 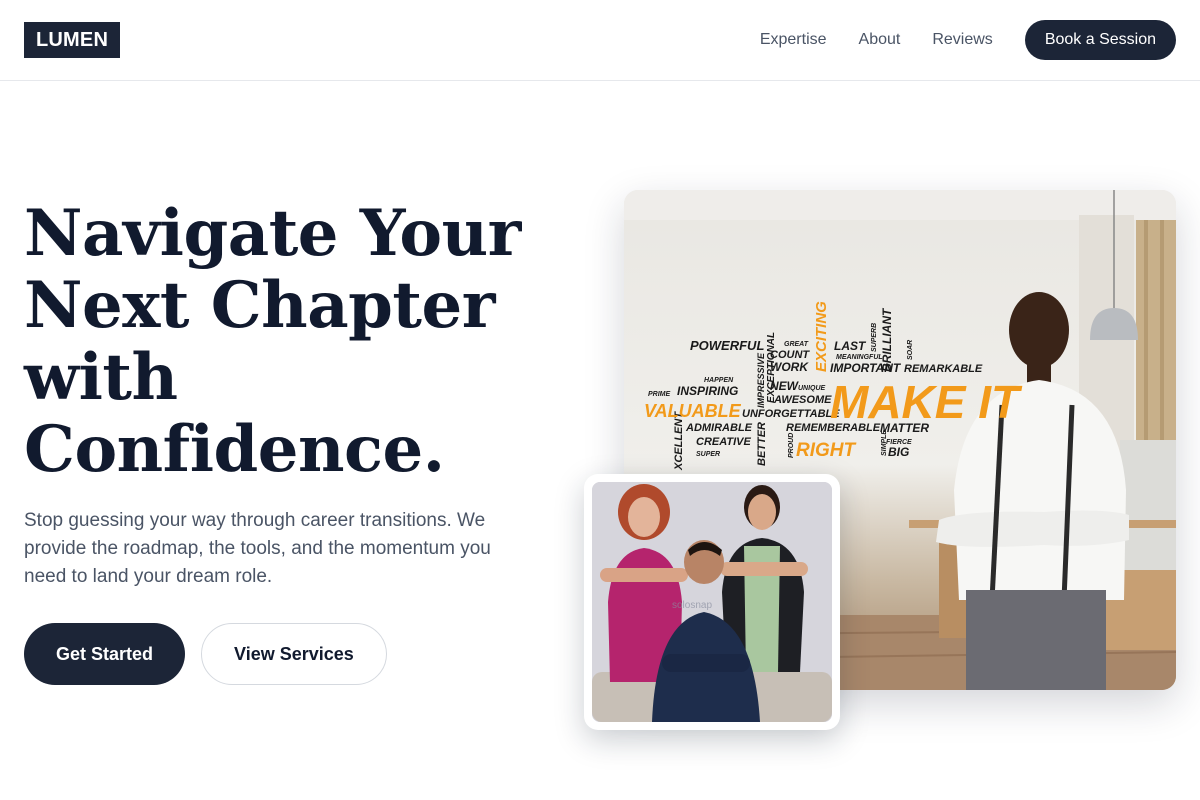 What do you see at coordinates (105, 654) in the screenshot?
I see `get-started-button: Get Started` at bounding box center [105, 654].